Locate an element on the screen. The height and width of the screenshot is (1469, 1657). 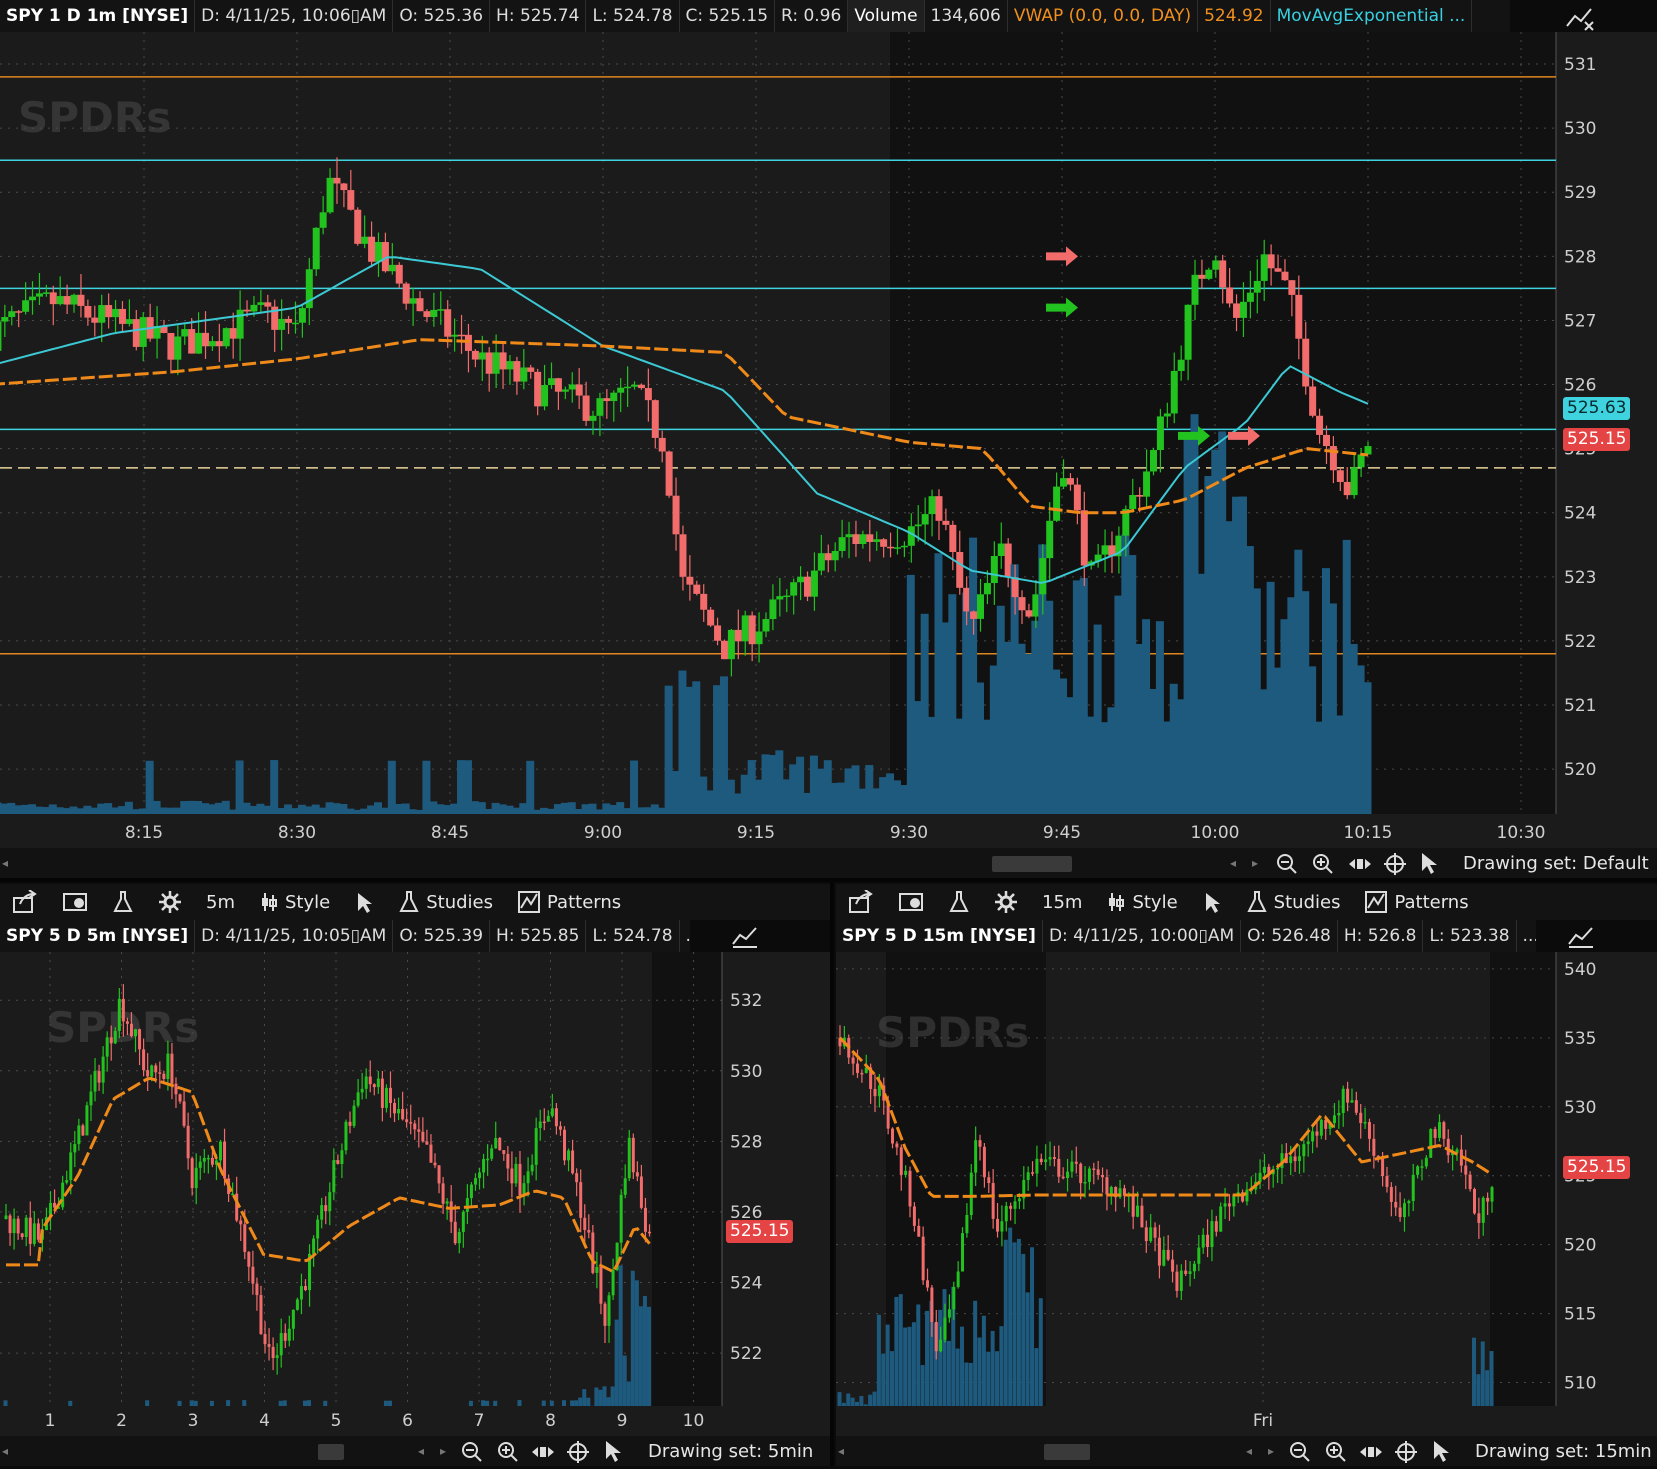
main-drawing-set: Drawing set: Default is located at coordinates (1556, 863).